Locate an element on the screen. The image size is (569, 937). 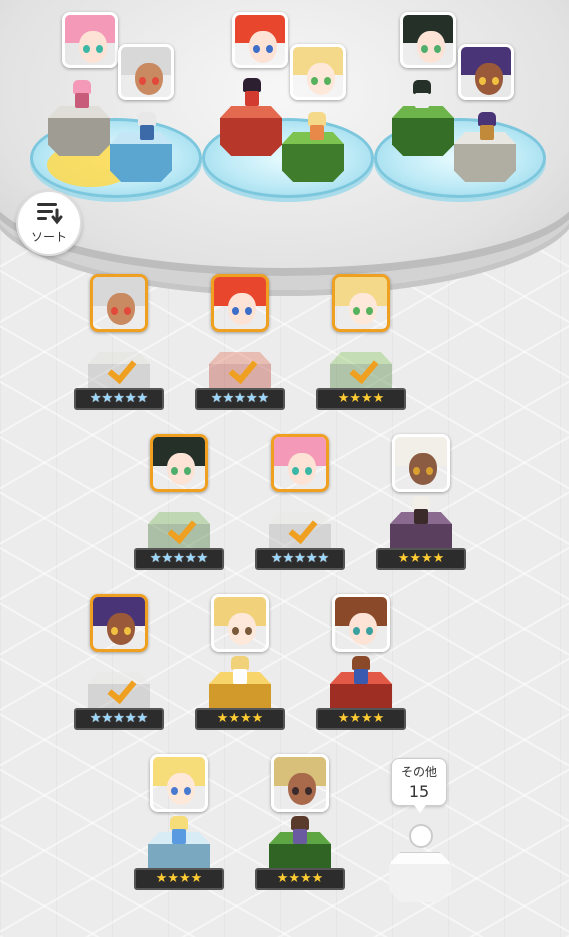
team2-portrait-blonde-girl is located at coordinates (318, 72).